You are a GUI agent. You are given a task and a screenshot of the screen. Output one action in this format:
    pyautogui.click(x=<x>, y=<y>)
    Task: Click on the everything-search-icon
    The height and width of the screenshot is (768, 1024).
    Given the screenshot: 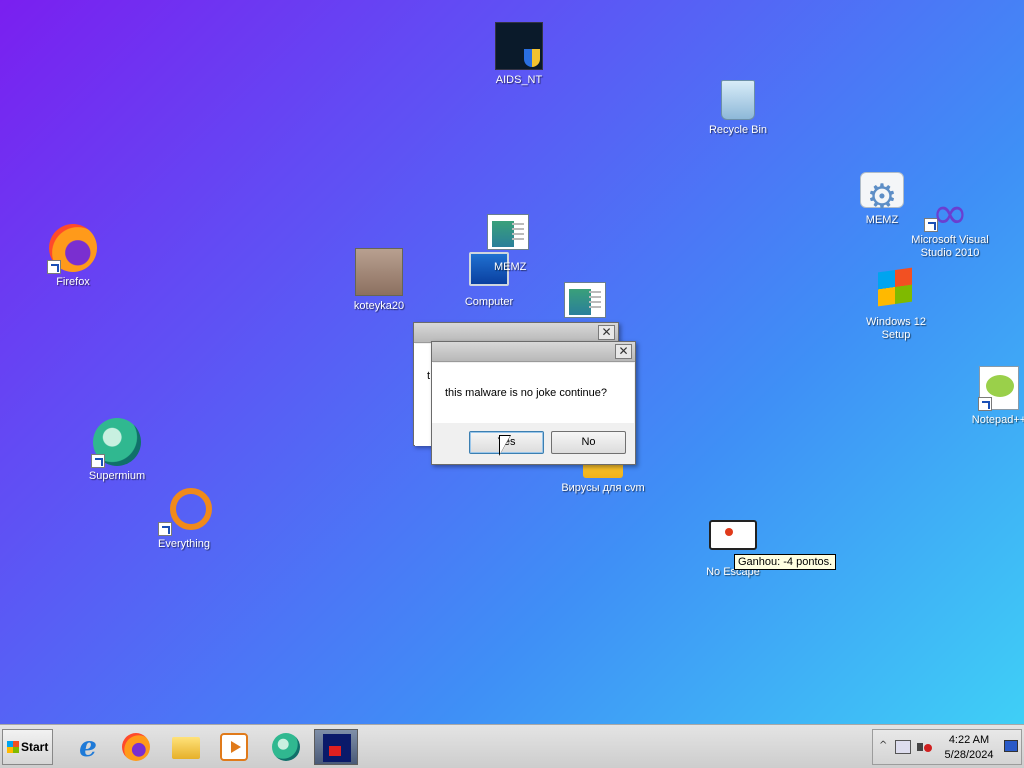 What is the action you would take?
    pyautogui.click(x=185, y=511)
    